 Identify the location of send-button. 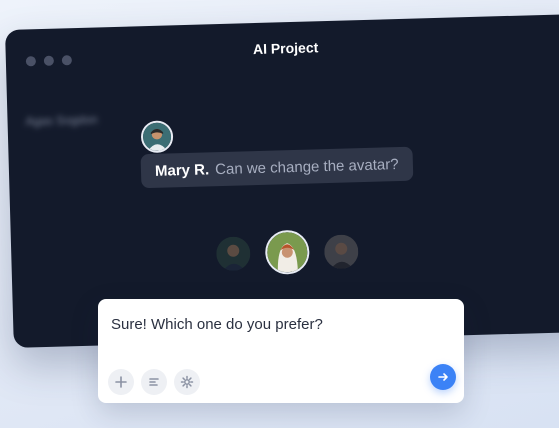
(443, 377).